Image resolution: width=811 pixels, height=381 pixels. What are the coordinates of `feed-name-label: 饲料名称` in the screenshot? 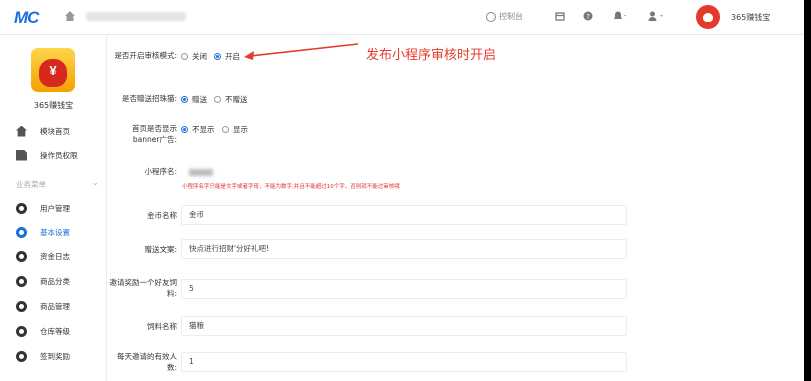 It's located at (162, 326).